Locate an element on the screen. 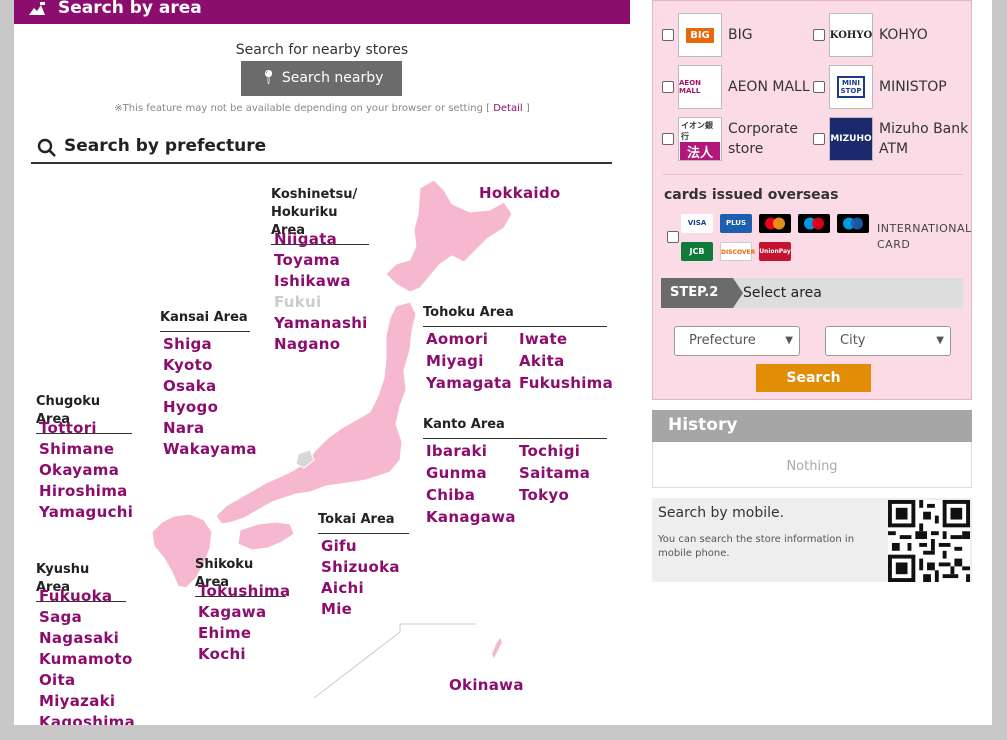 This screenshot has width=1007, height=740. map-okinawa is located at coordinates (497, 648).